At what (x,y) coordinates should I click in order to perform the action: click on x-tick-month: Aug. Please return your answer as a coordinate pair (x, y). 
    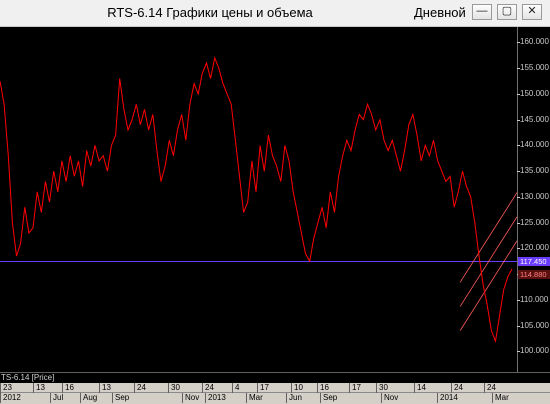
    Looking at the image, I should click on (88, 398).